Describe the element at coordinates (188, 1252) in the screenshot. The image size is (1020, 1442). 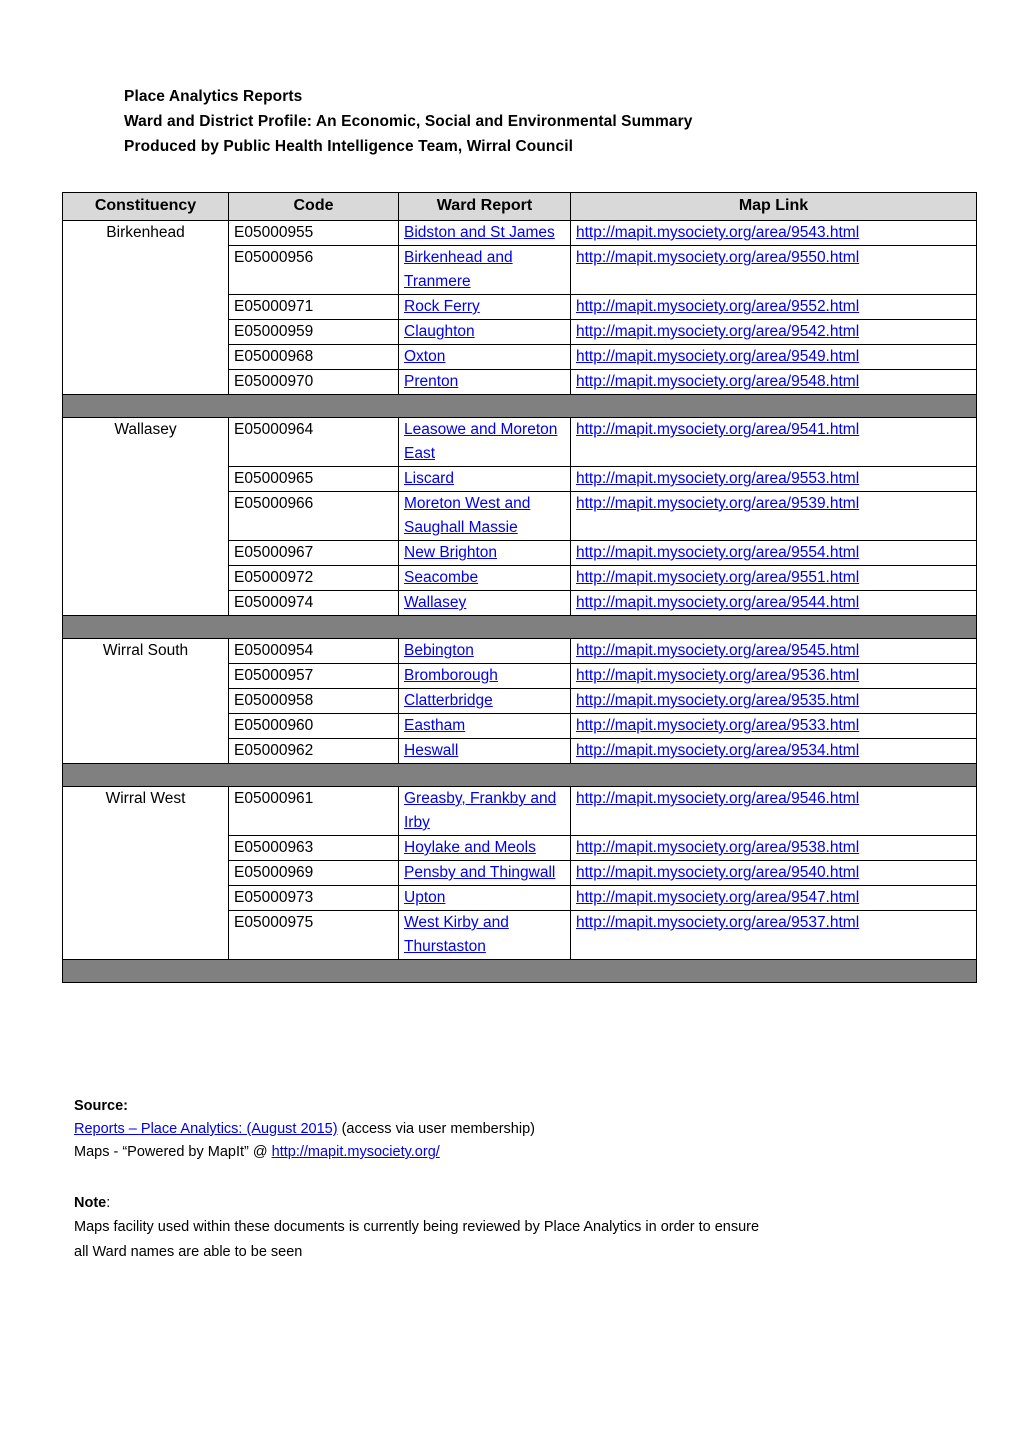
I see `note-line-2: all Ward names are able to be seen` at that location.